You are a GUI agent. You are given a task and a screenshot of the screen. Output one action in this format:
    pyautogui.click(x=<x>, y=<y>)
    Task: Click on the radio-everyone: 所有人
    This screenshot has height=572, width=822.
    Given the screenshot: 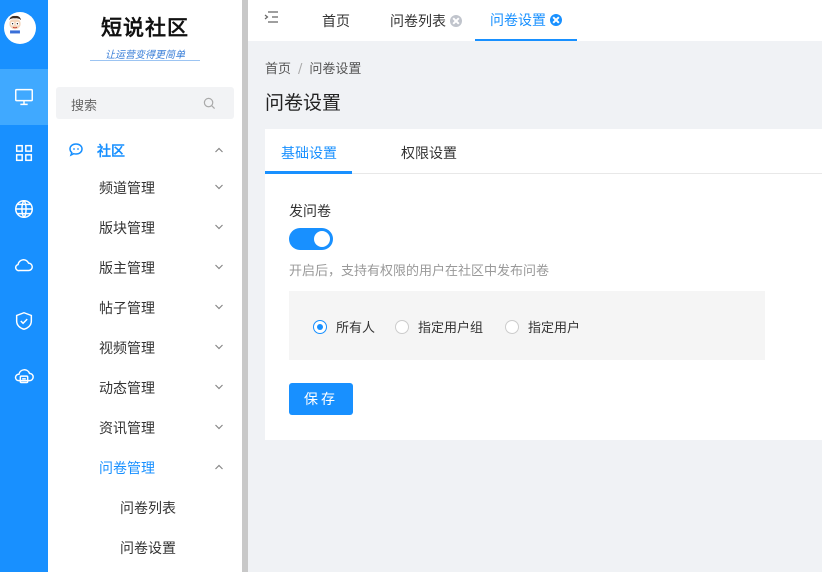 What is the action you would take?
    pyautogui.click(x=344, y=326)
    